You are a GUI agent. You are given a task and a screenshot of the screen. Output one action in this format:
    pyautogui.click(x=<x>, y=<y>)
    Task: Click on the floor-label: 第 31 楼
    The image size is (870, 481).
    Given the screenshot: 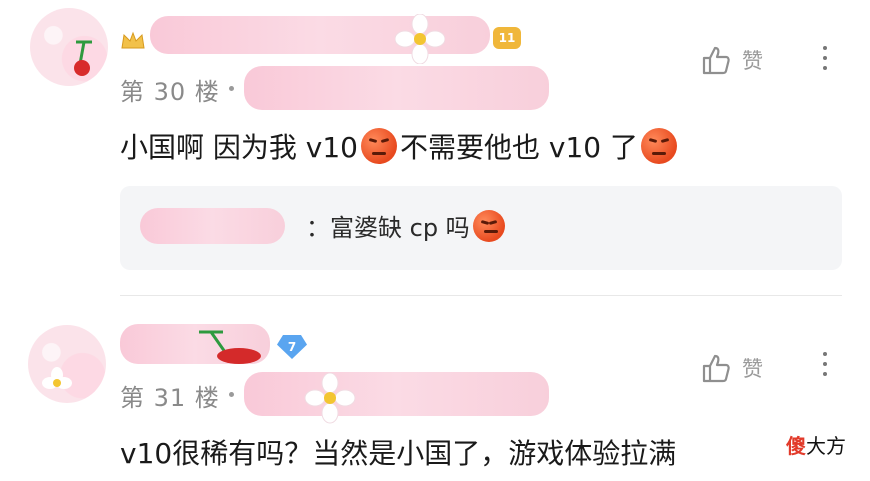 What is the action you would take?
    pyautogui.click(x=170, y=398)
    